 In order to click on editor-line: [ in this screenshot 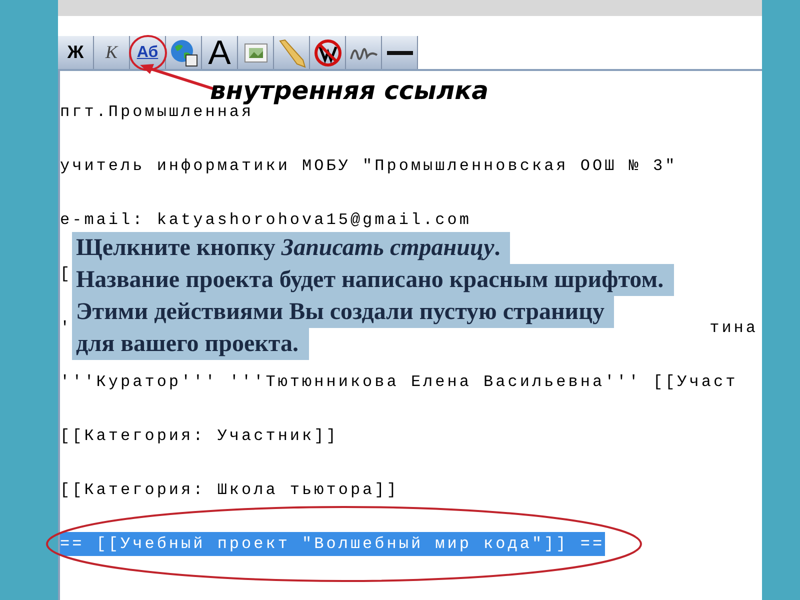, I will do `click(66, 274)`.